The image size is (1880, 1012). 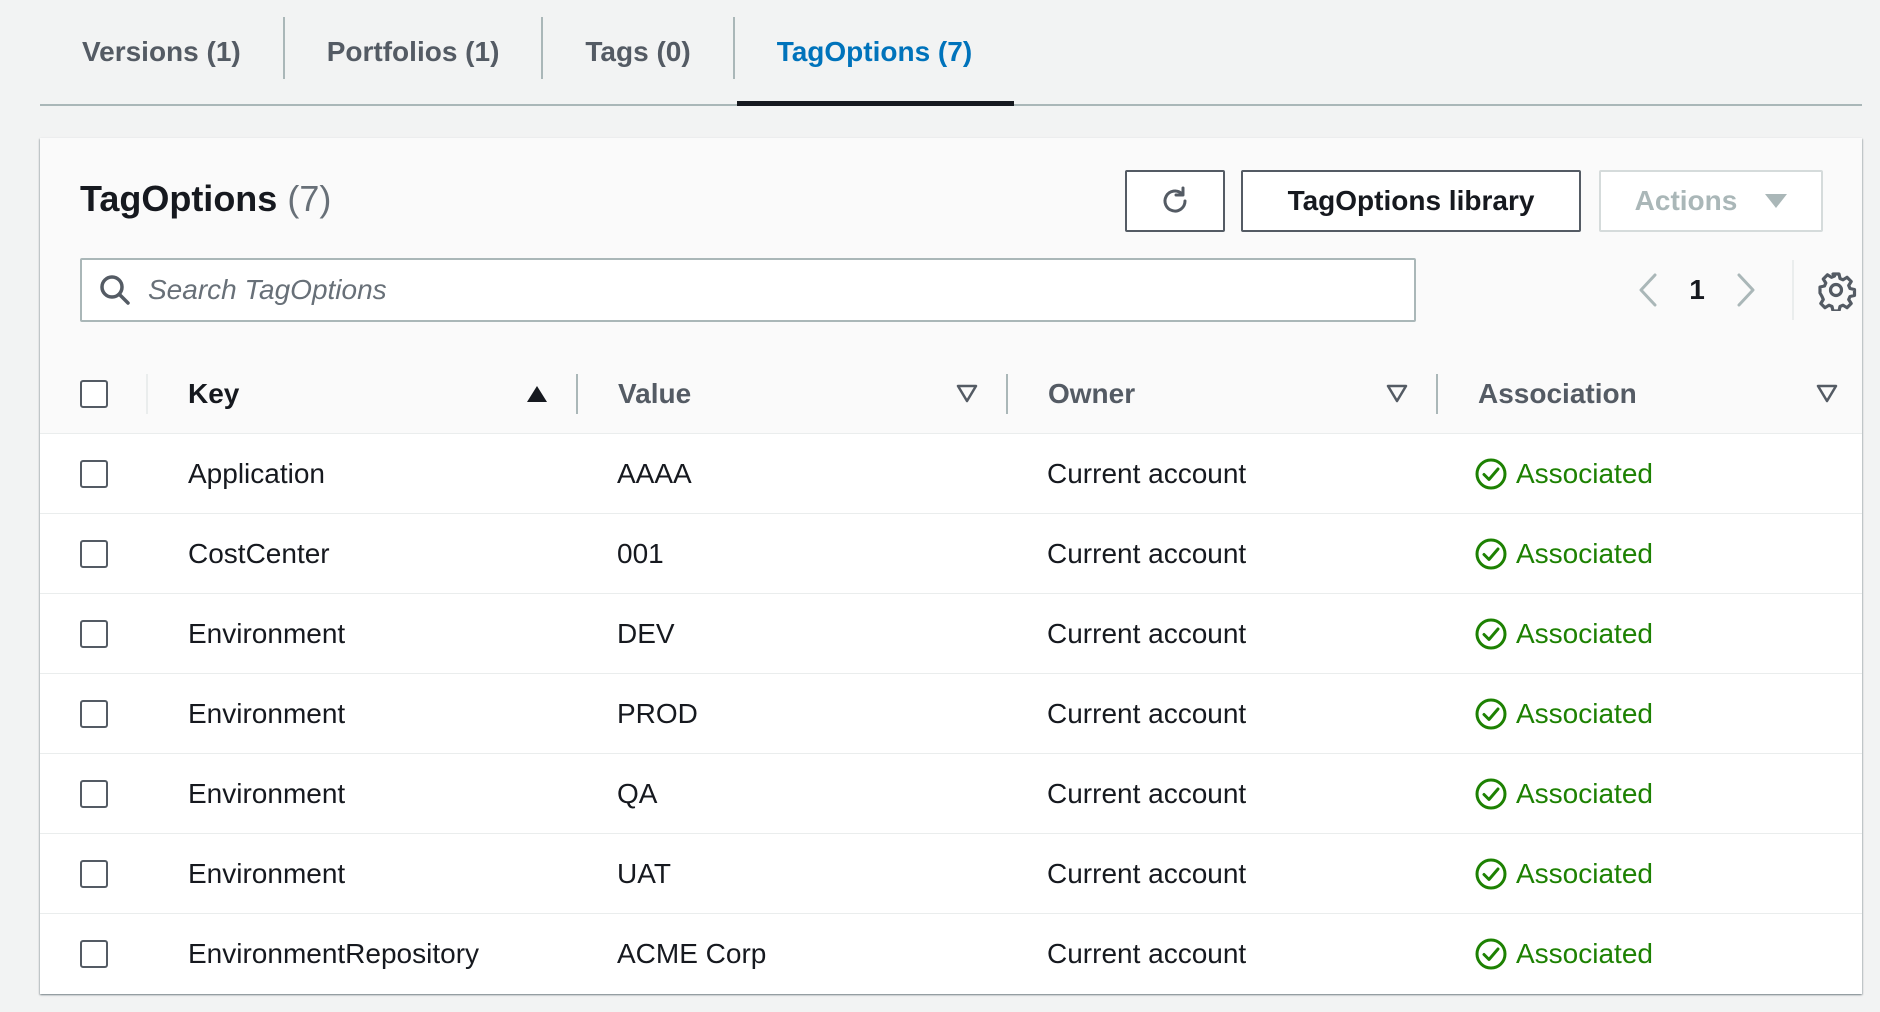 What do you see at coordinates (692, 953) in the screenshot?
I see `cell-value: ACME Corp` at bounding box center [692, 953].